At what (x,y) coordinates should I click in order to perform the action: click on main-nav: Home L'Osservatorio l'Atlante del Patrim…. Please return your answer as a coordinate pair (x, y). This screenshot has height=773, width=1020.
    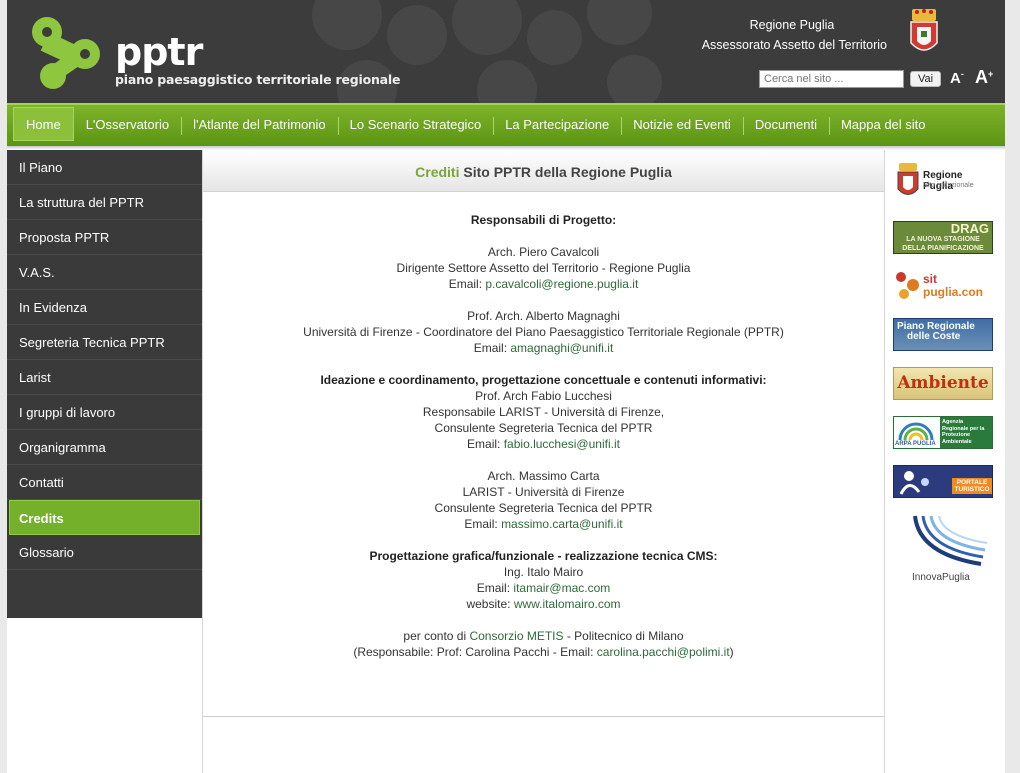
    Looking at the image, I should click on (506, 124).